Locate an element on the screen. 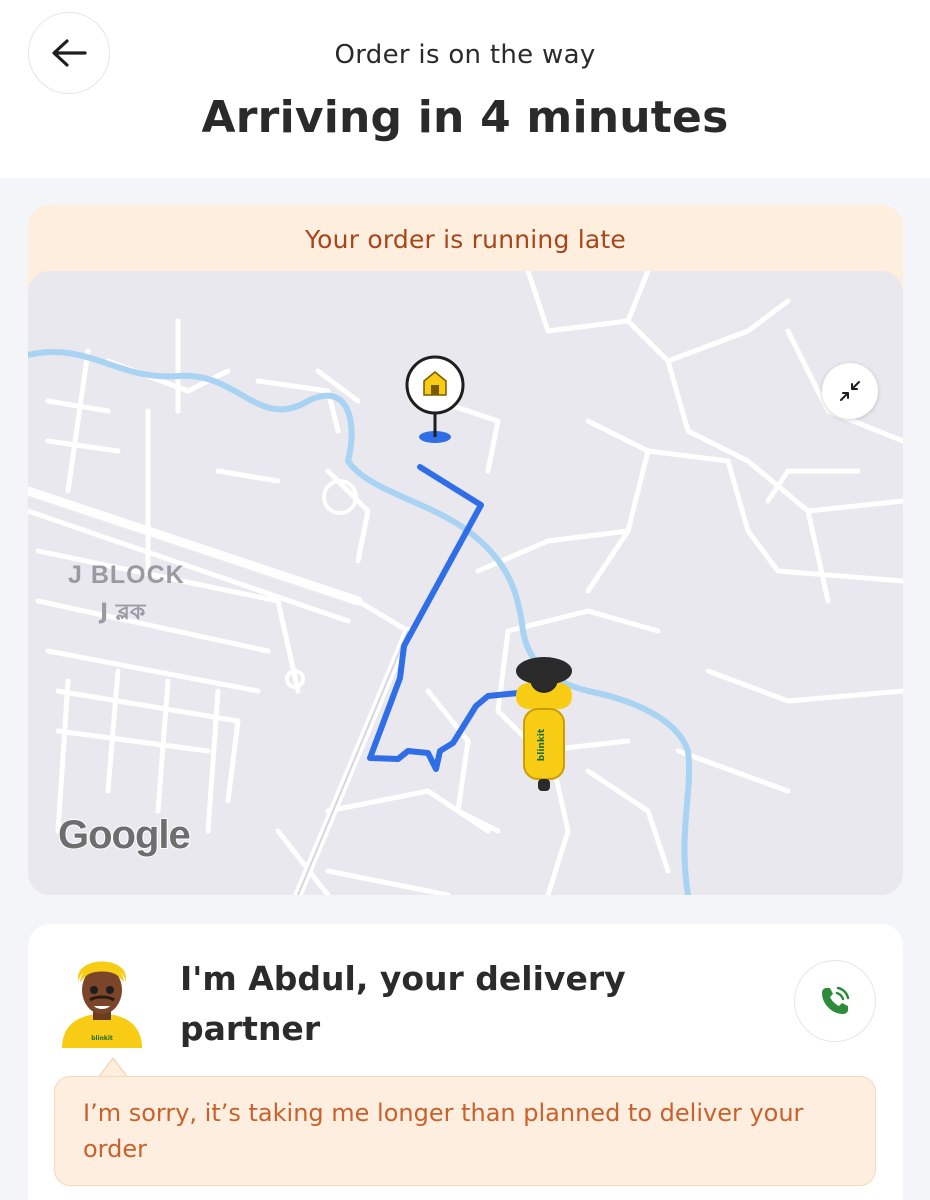  collapse-map-button is located at coordinates (850, 391).